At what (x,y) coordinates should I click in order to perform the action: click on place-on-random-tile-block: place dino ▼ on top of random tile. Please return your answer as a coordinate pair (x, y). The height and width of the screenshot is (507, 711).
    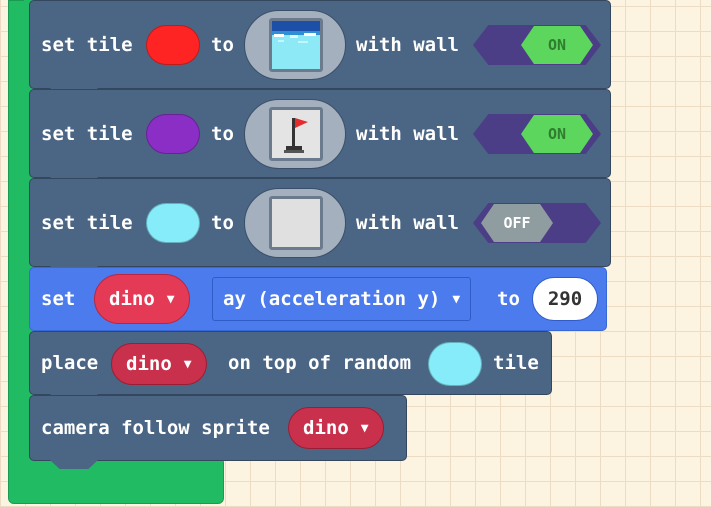
    Looking at the image, I should click on (290, 367).